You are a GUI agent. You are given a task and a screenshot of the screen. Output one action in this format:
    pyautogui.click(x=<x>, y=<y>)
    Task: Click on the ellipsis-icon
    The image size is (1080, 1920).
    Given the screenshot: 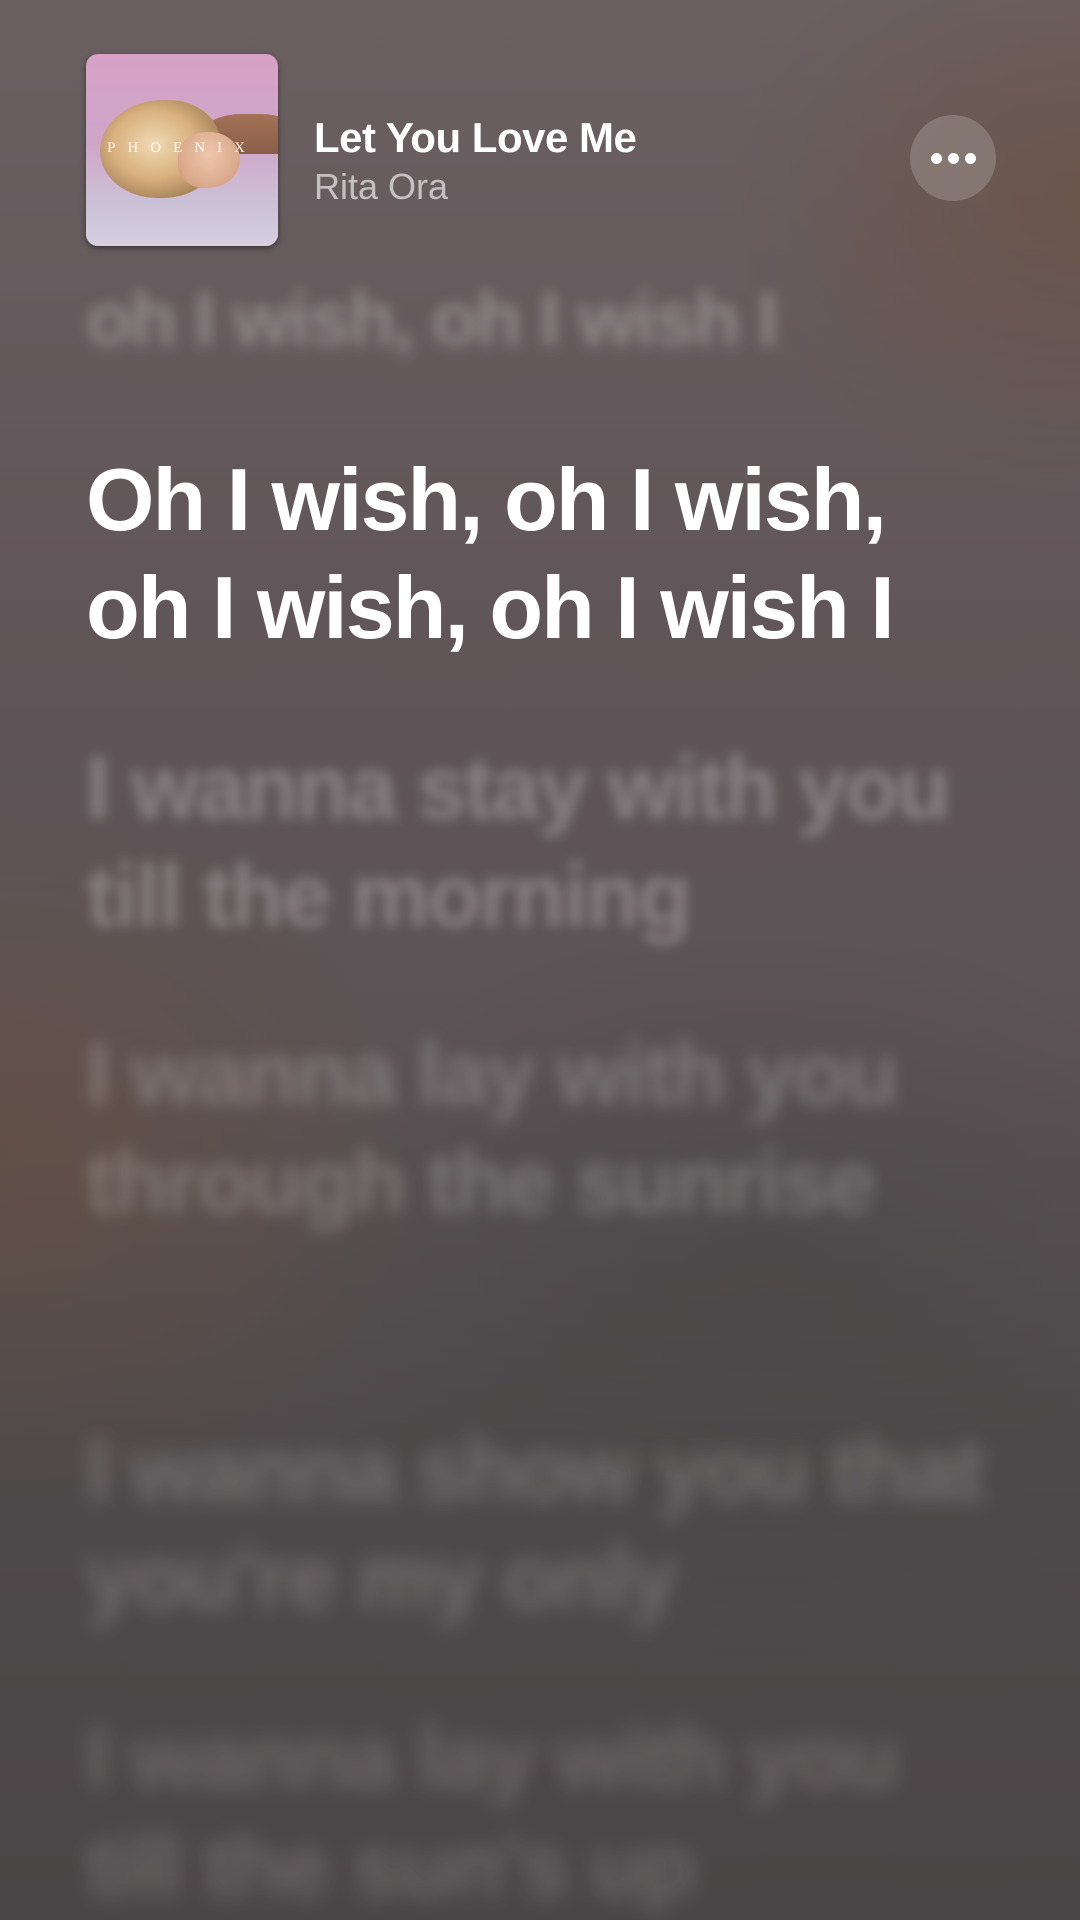 What is the action you would take?
    pyautogui.click(x=953, y=158)
    